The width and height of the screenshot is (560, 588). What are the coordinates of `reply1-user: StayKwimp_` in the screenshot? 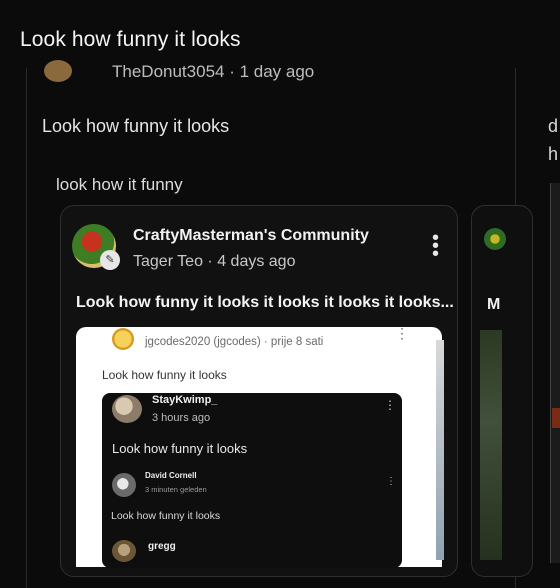 It's located at (185, 400).